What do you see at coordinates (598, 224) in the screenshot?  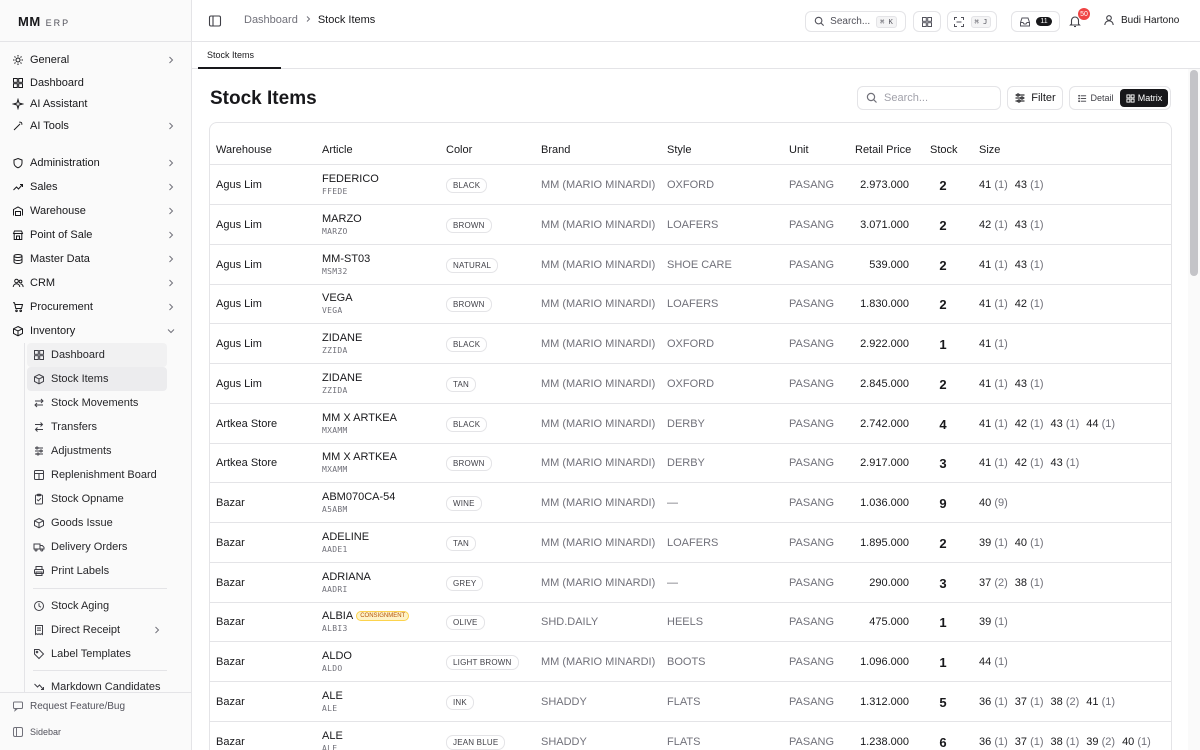 I see `brand-cell: MM (MARIO MINARDI)` at bounding box center [598, 224].